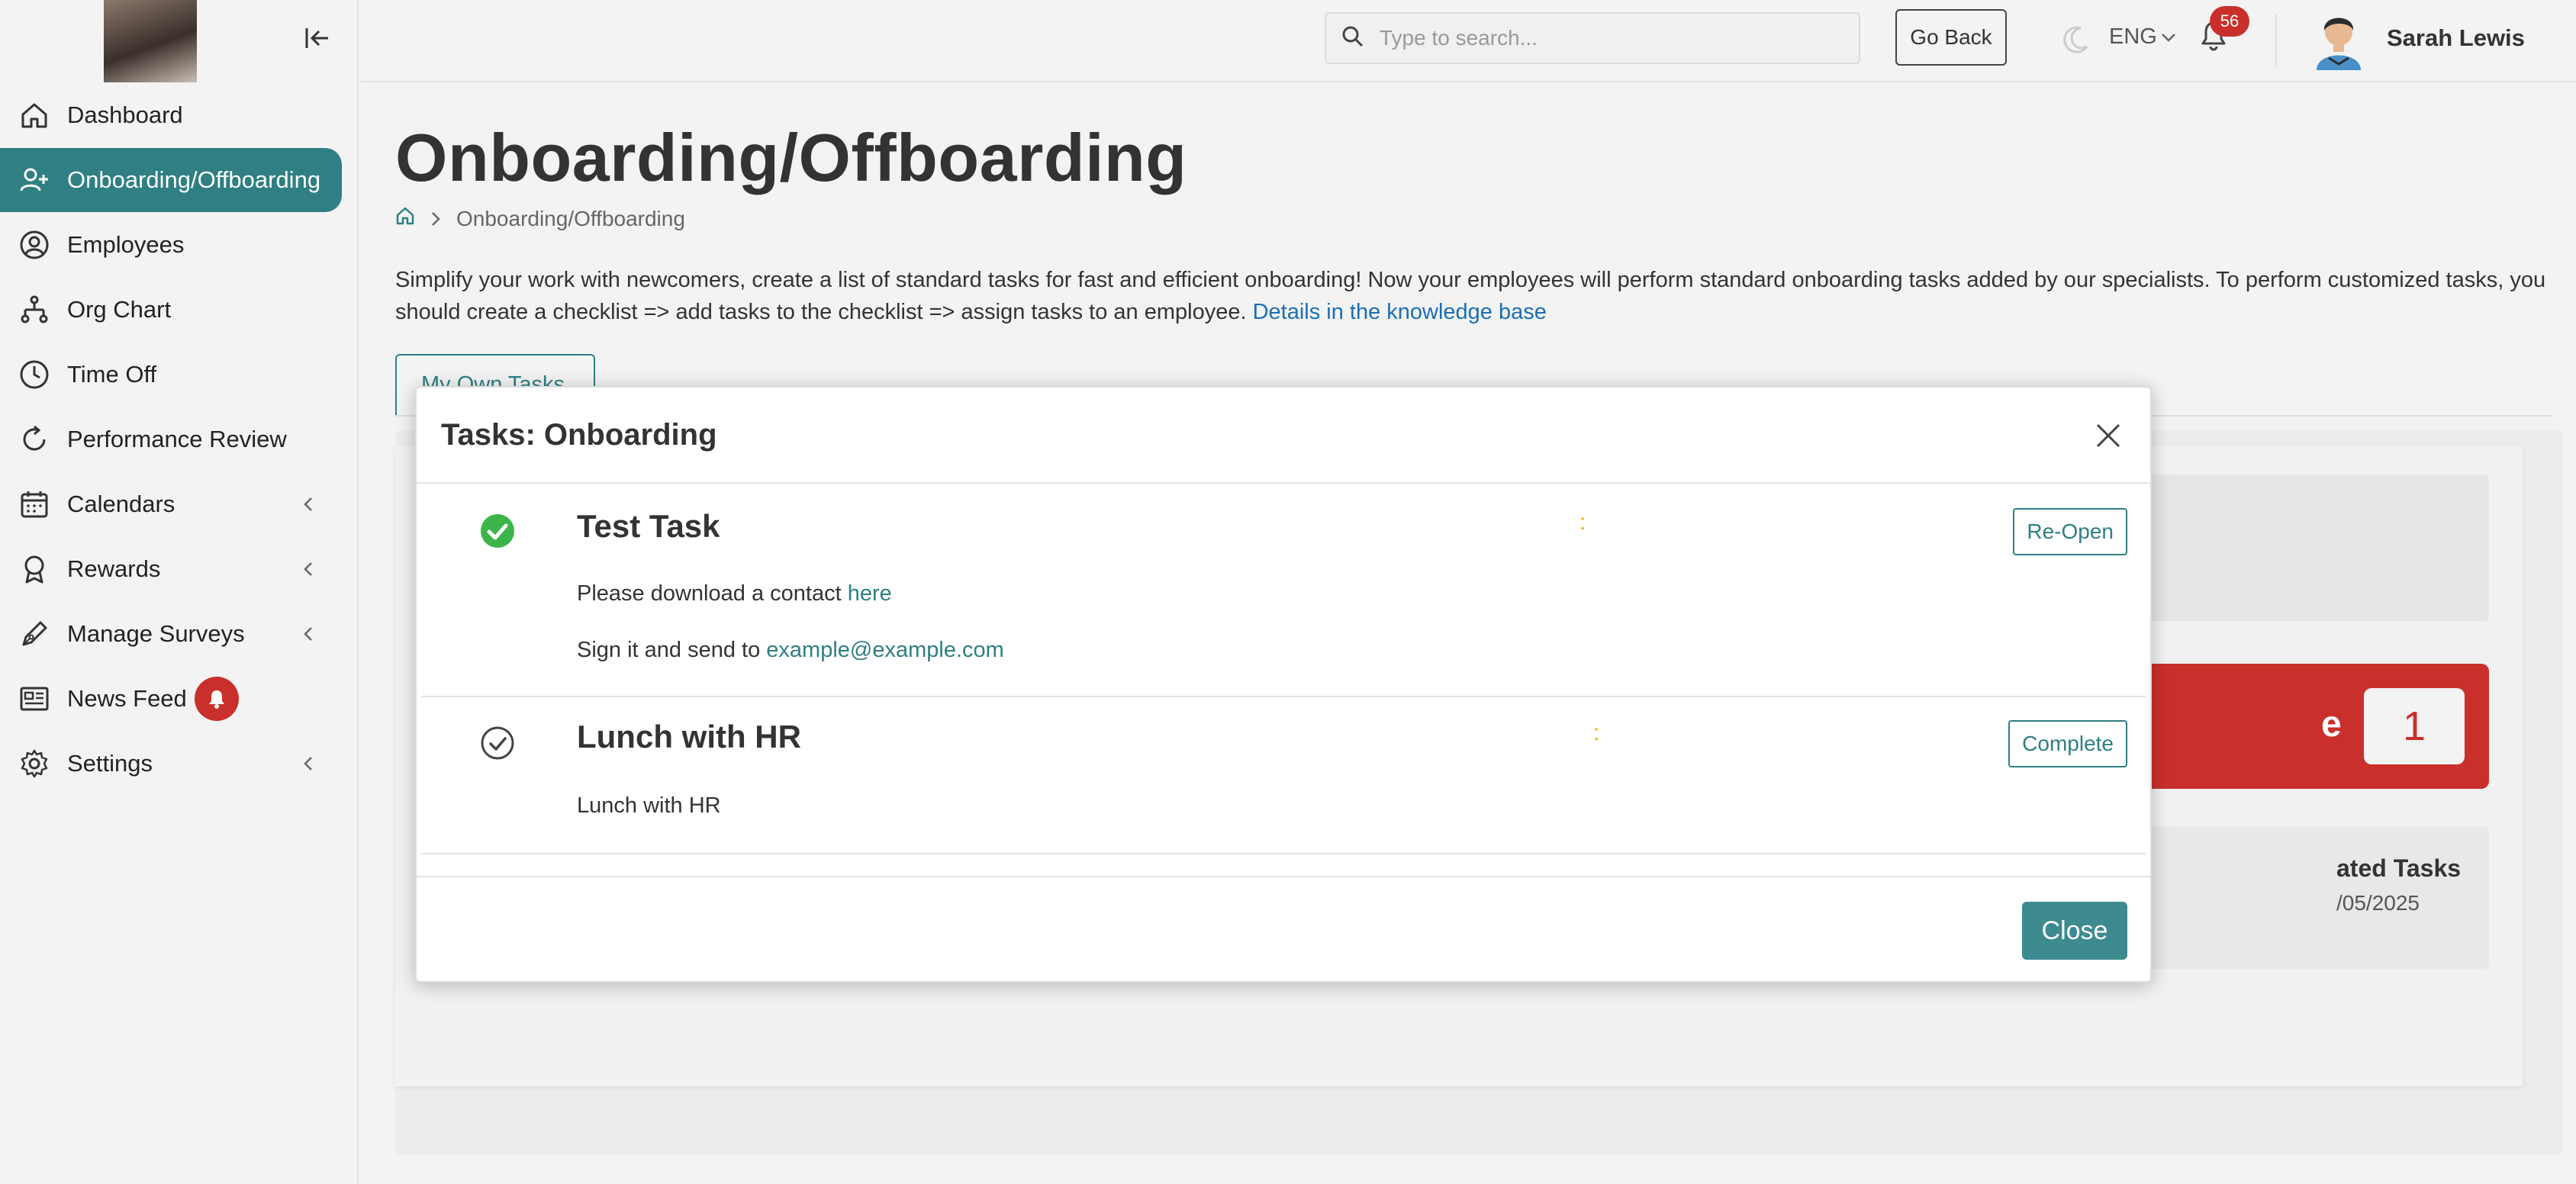 Image resolution: width=2576 pixels, height=1184 pixels. What do you see at coordinates (669, 650) in the screenshot?
I see `task-line-text: Sign it and send to` at bounding box center [669, 650].